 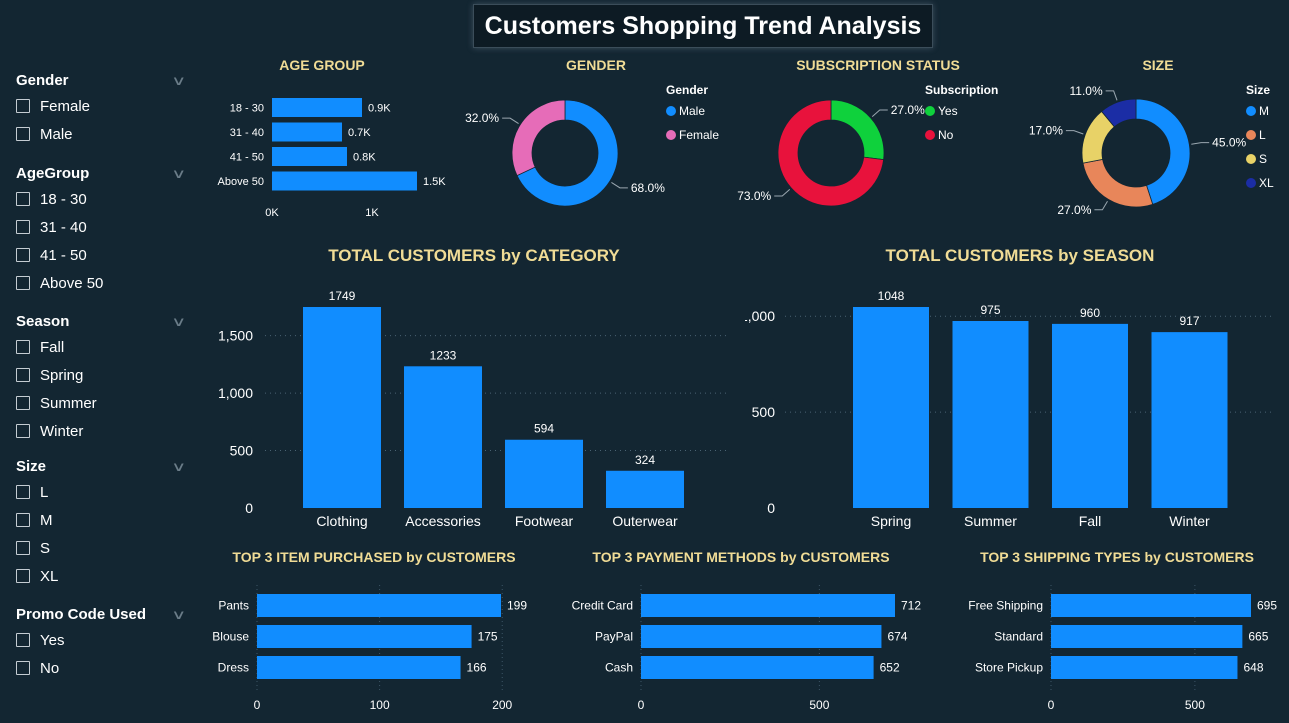 What do you see at coordinates (1009, 668) in the screenshot?
I see `category-label: Store Pickup` at bounding box center [1009, 668].